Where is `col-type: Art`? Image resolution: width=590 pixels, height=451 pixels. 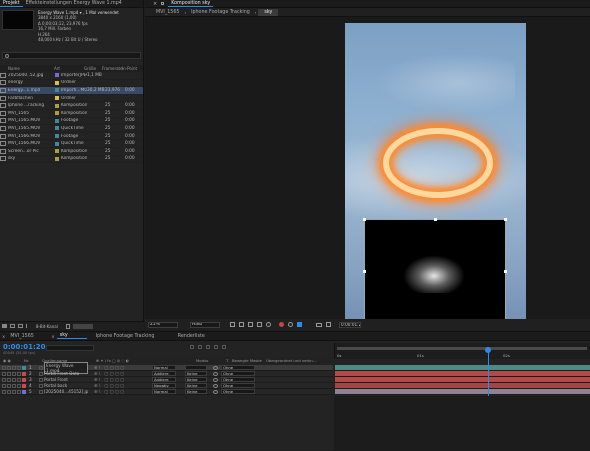 col-type: Art is located at coordinates (69, 68).